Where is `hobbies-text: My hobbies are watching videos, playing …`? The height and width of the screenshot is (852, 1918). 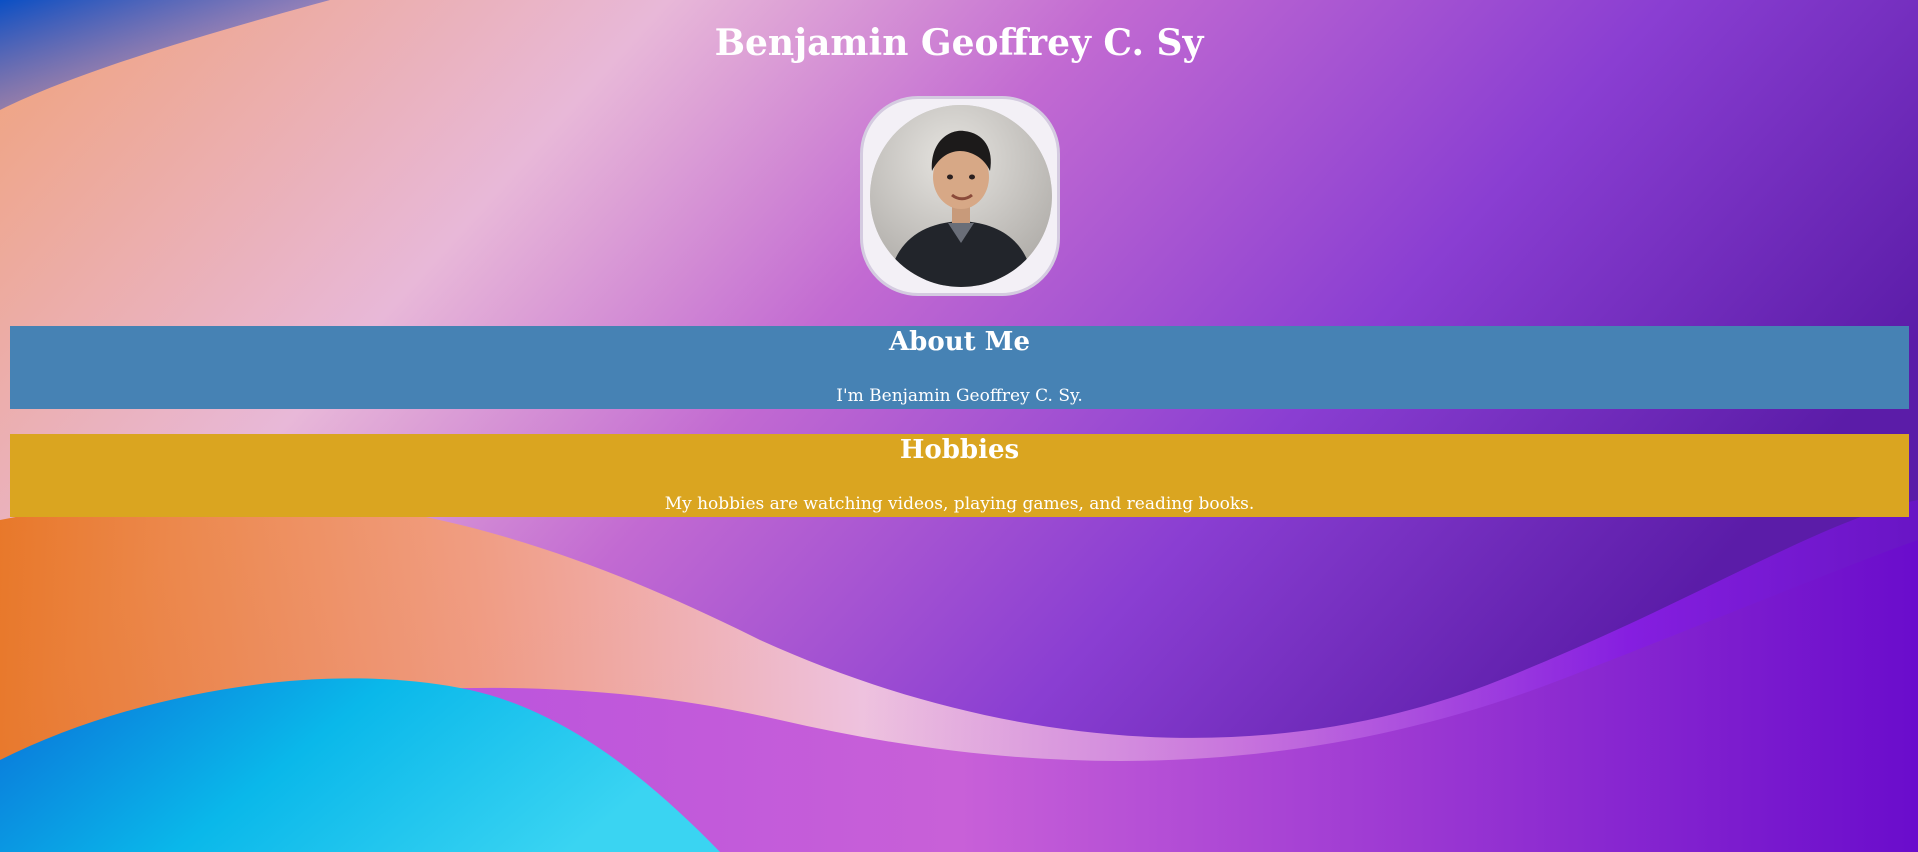 hobbies-text: My hobbies are watching videos, playing … is located at coordinates (959, 504).